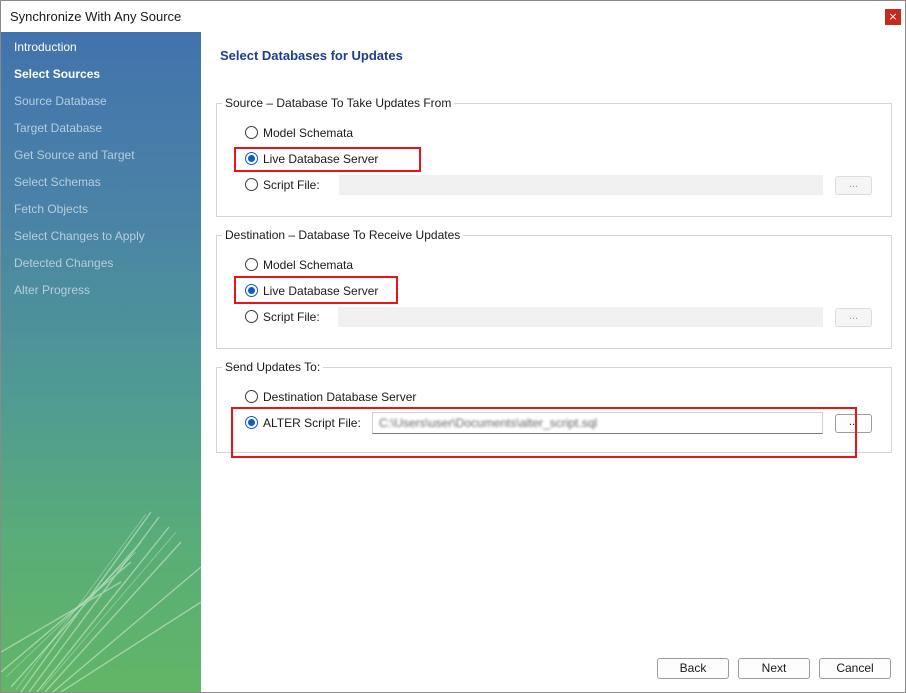 This screenshot has height=693, width=906. What do you see at coordinates (60, 101) in the screenshot?
I see `sidebar-item-source-database: Source Database` at bounding box center [60, 101].